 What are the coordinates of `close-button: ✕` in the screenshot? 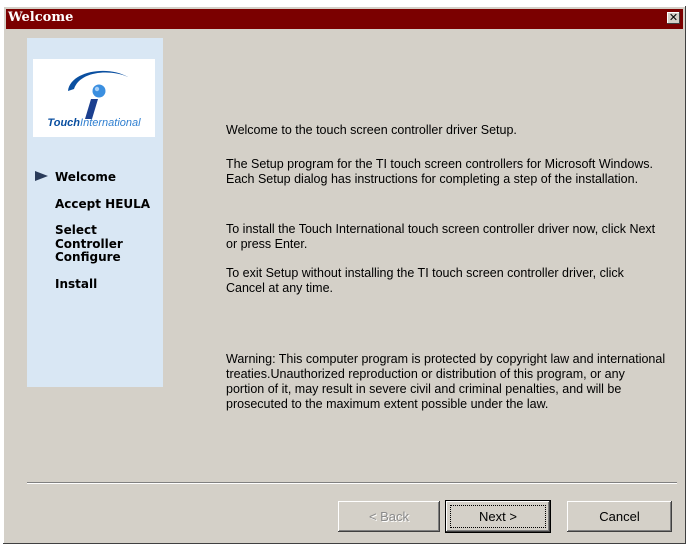 It's located at (673, 18).